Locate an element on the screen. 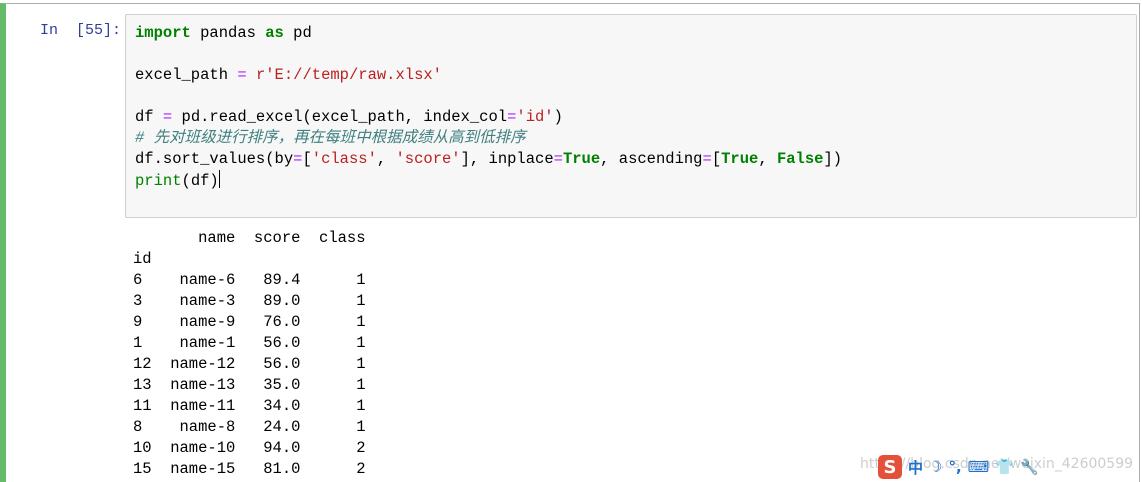 The image size is (1142, 482). code-token: ]) is located at coordinates (833, 159).